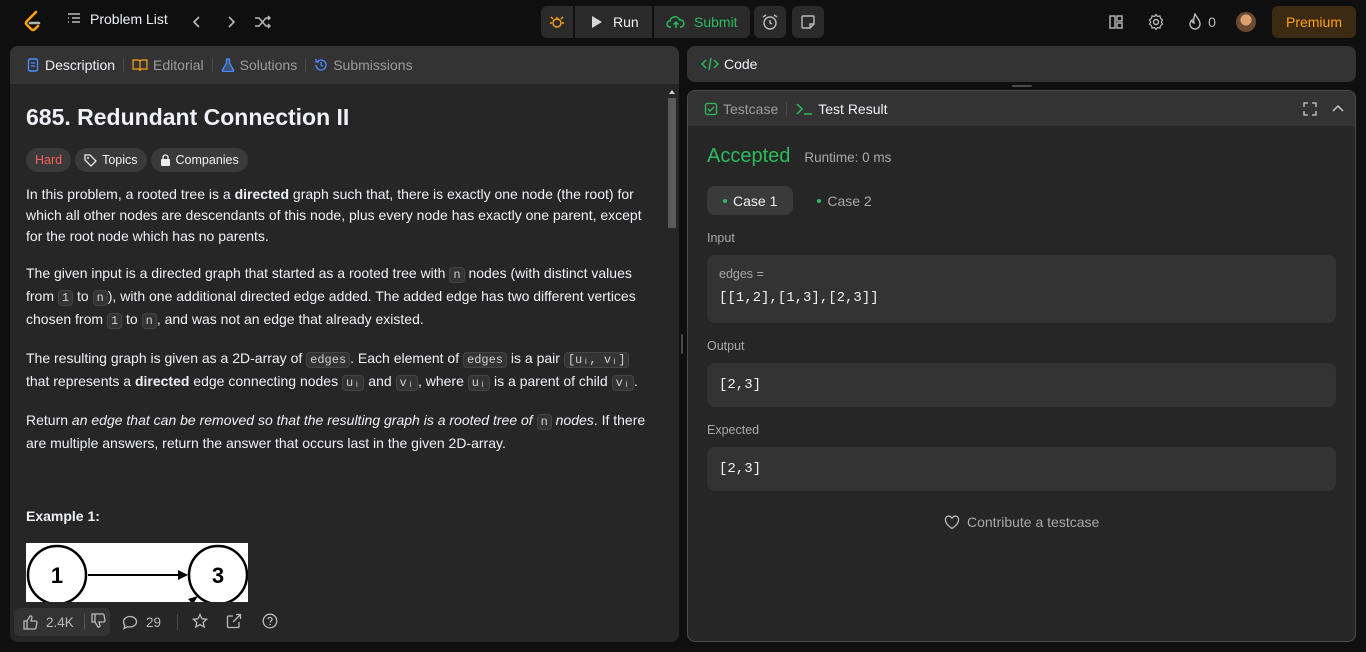 The height and width of the screenshot is (652, 1366). What do you see at coordinates (207, 159) in the screenshot?
I see `companies-label: Companies` at bounding box center [207, 159].